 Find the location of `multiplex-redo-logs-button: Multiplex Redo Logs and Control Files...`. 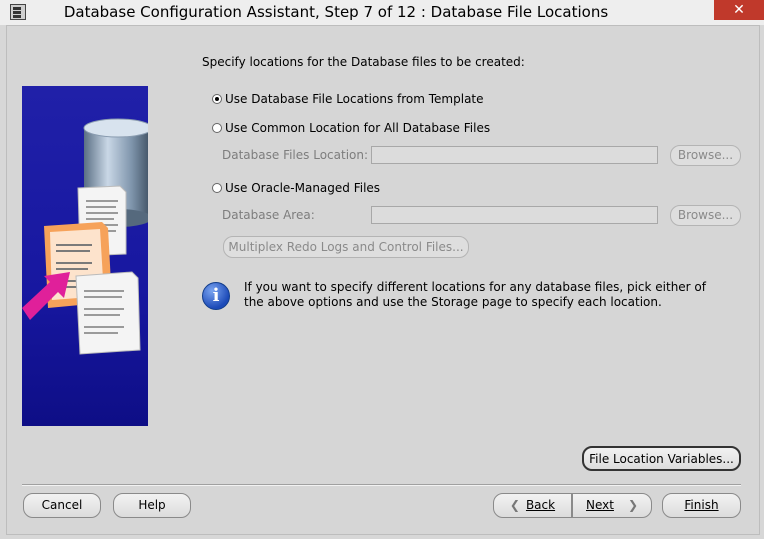

multiplex-redo-logs-button: Multiplex Redo Logs and Control Files... is located at coordinates (346, 247).